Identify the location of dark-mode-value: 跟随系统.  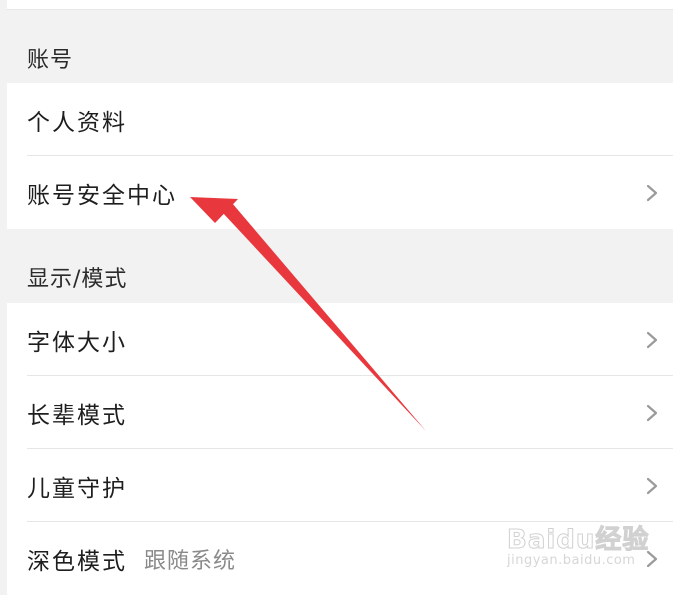
(190, 561).